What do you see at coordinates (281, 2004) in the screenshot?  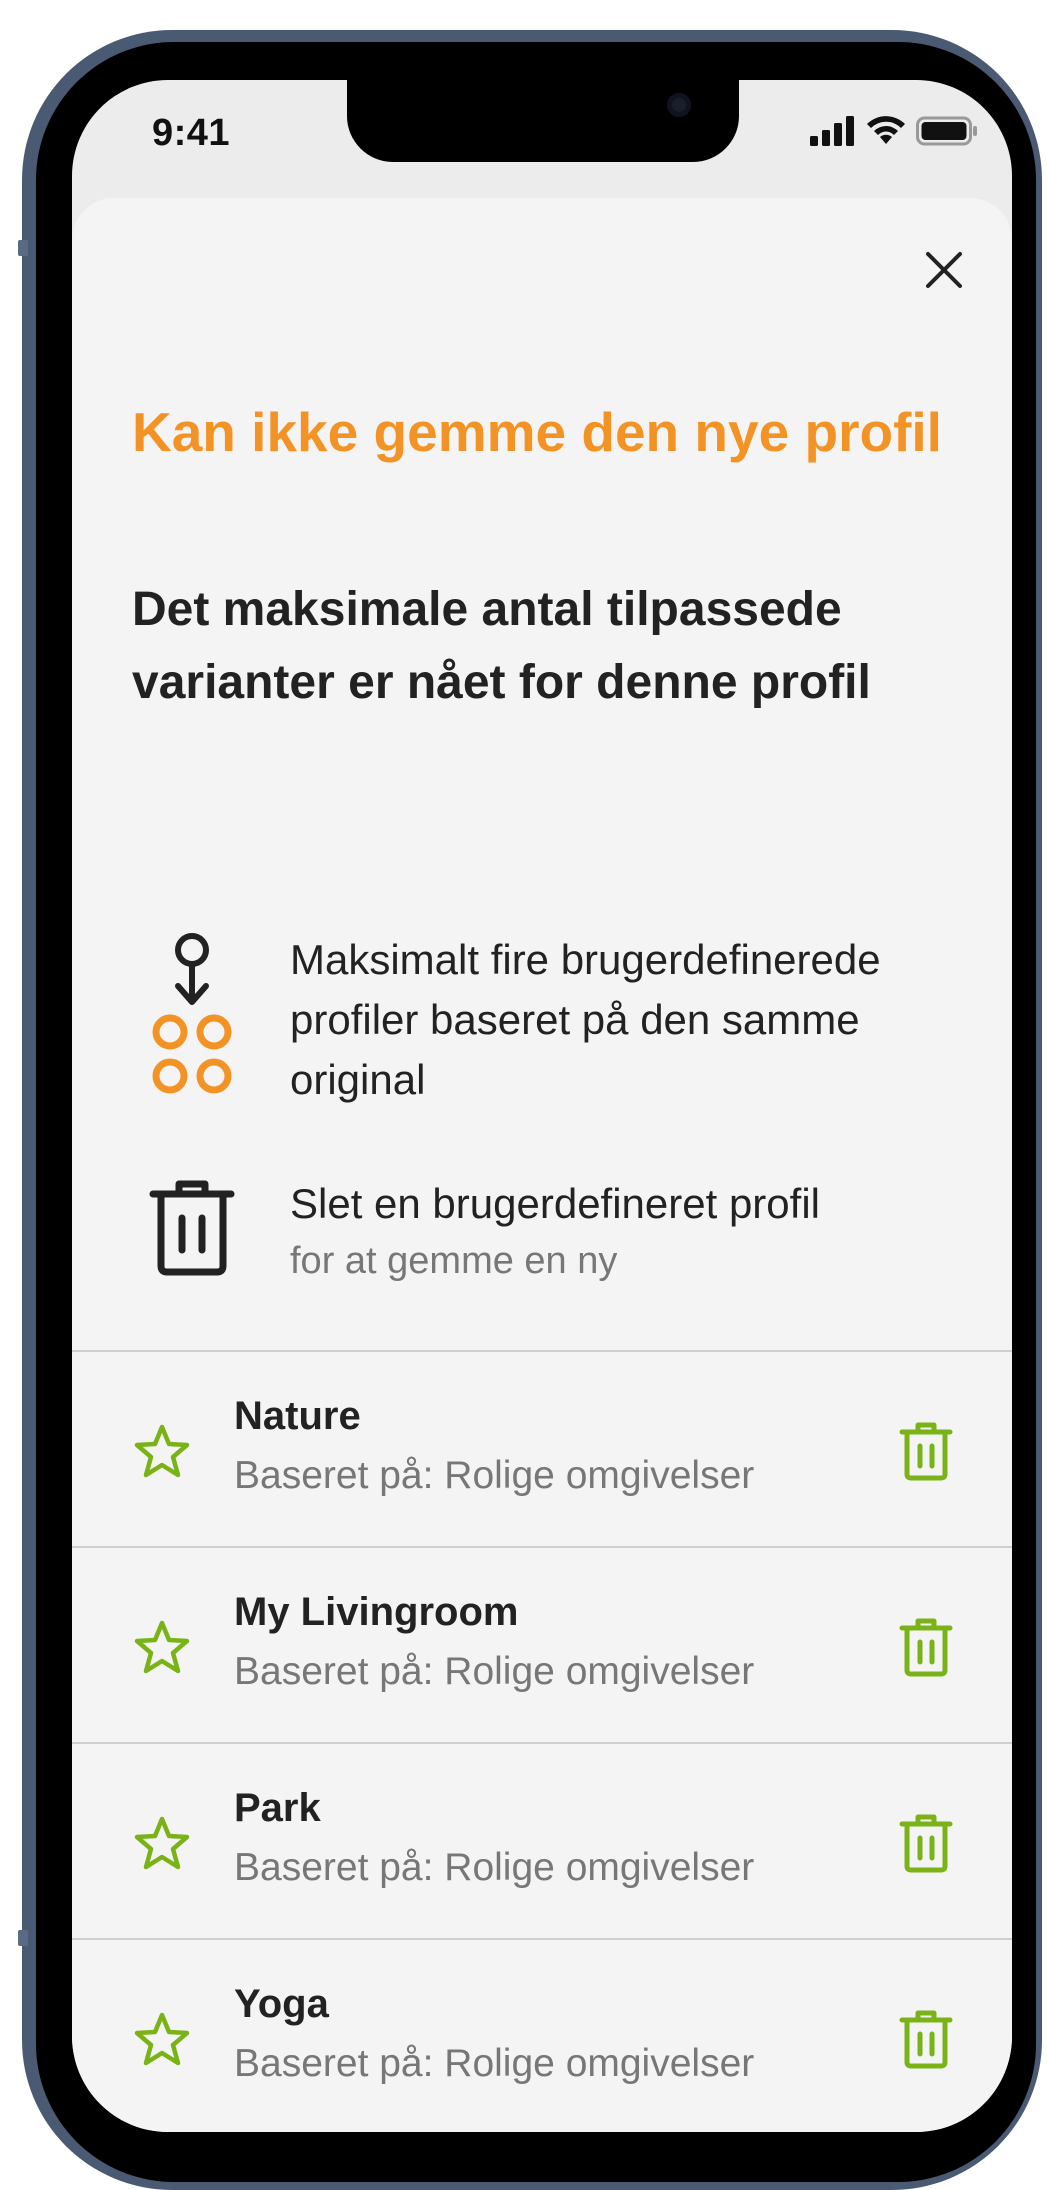 I see `profile-name: Yoga` at bounding box center [281, 2004].